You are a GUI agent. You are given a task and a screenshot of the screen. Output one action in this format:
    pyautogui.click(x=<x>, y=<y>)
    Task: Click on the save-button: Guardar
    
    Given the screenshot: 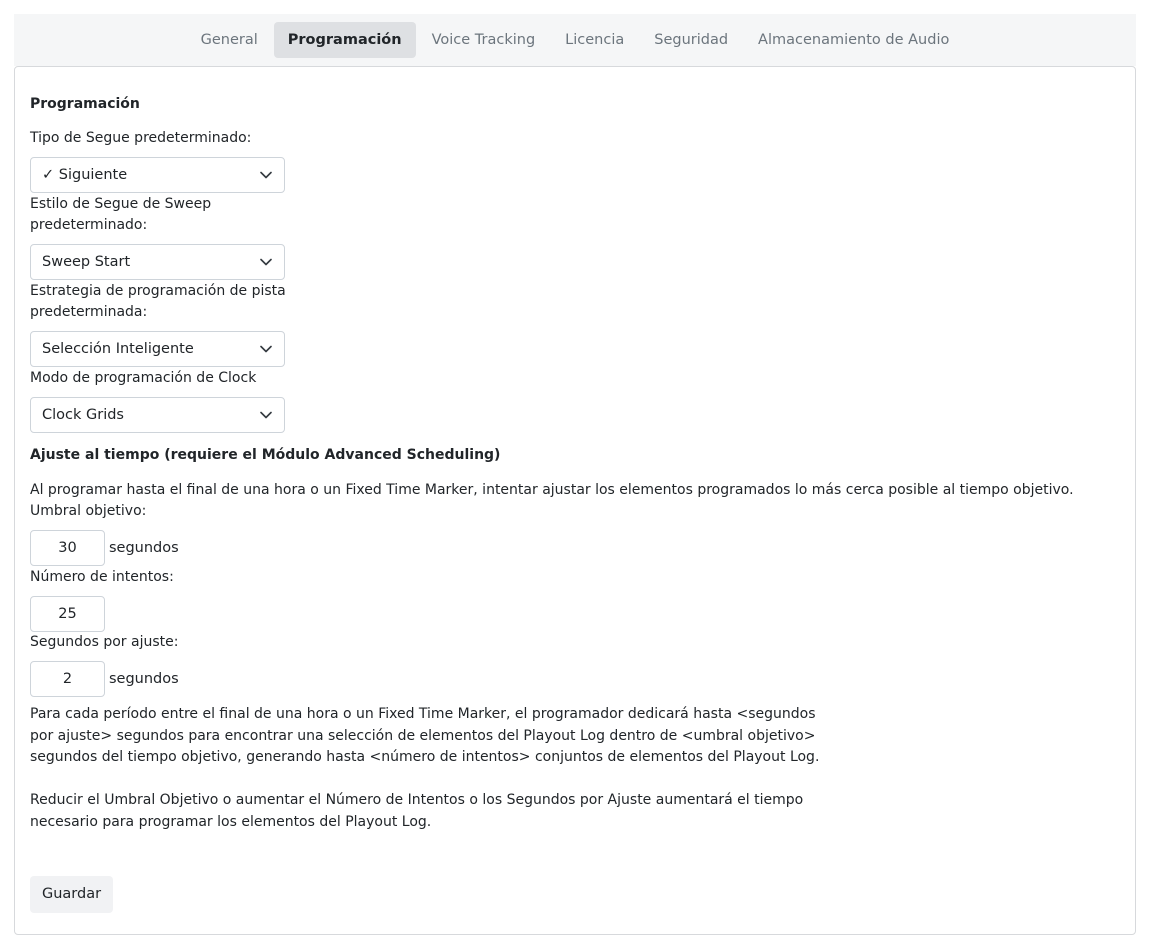 What is the action you would take?
    pyautogui.click(x=72, y=894)
    